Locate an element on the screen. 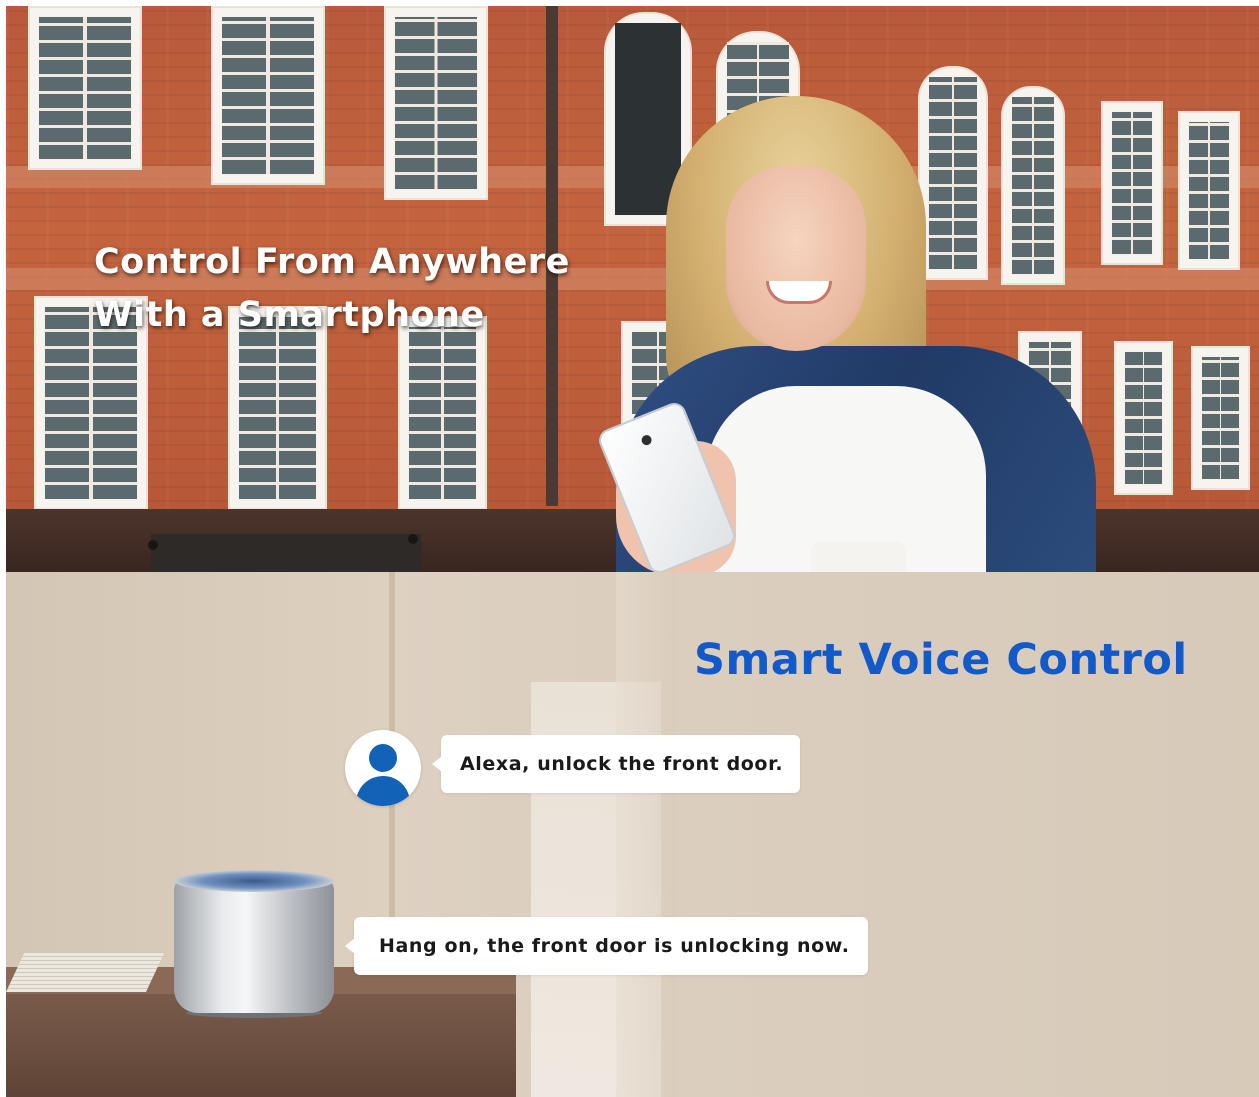  avatar-body is located at coordinates (383, 791).